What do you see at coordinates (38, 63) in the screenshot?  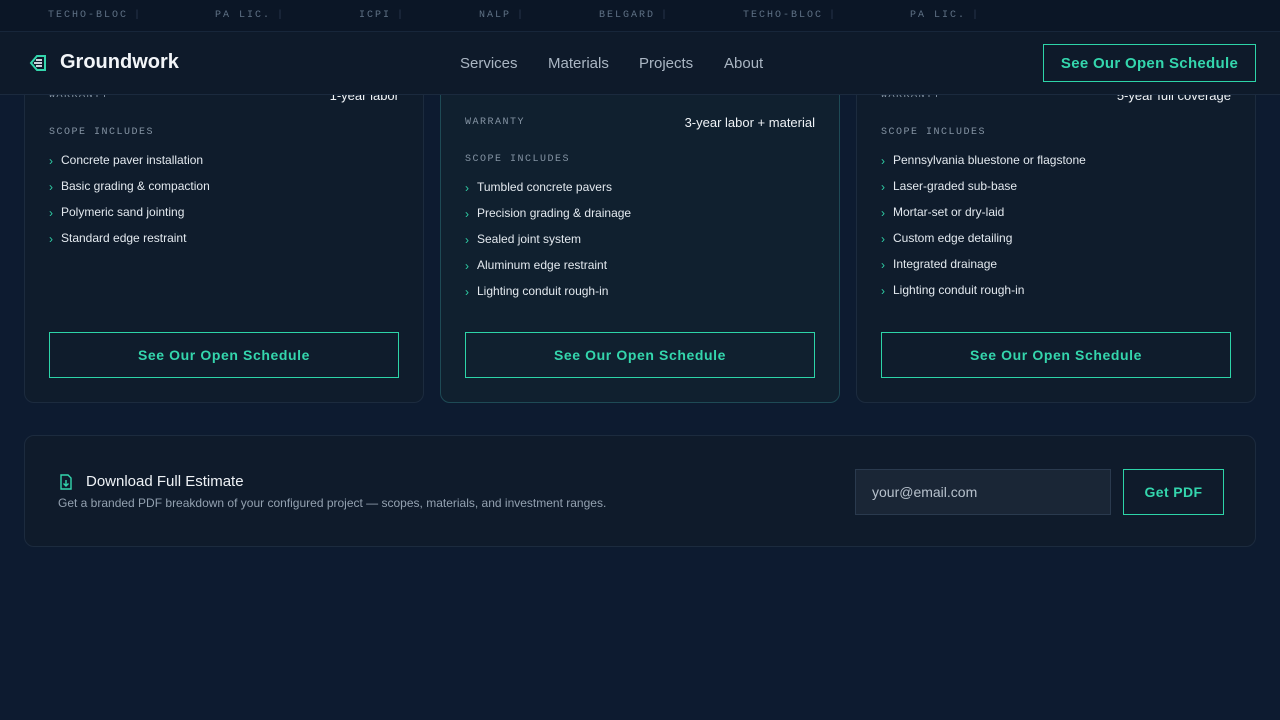 I see `brick-stack-icon` at bounding box center [38, 63].